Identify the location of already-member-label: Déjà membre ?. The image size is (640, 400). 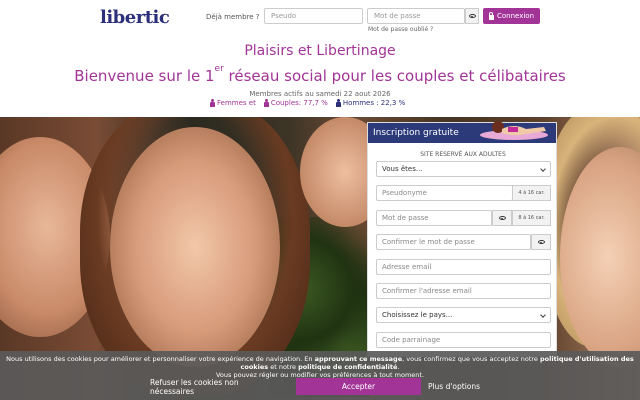
(233, 17).